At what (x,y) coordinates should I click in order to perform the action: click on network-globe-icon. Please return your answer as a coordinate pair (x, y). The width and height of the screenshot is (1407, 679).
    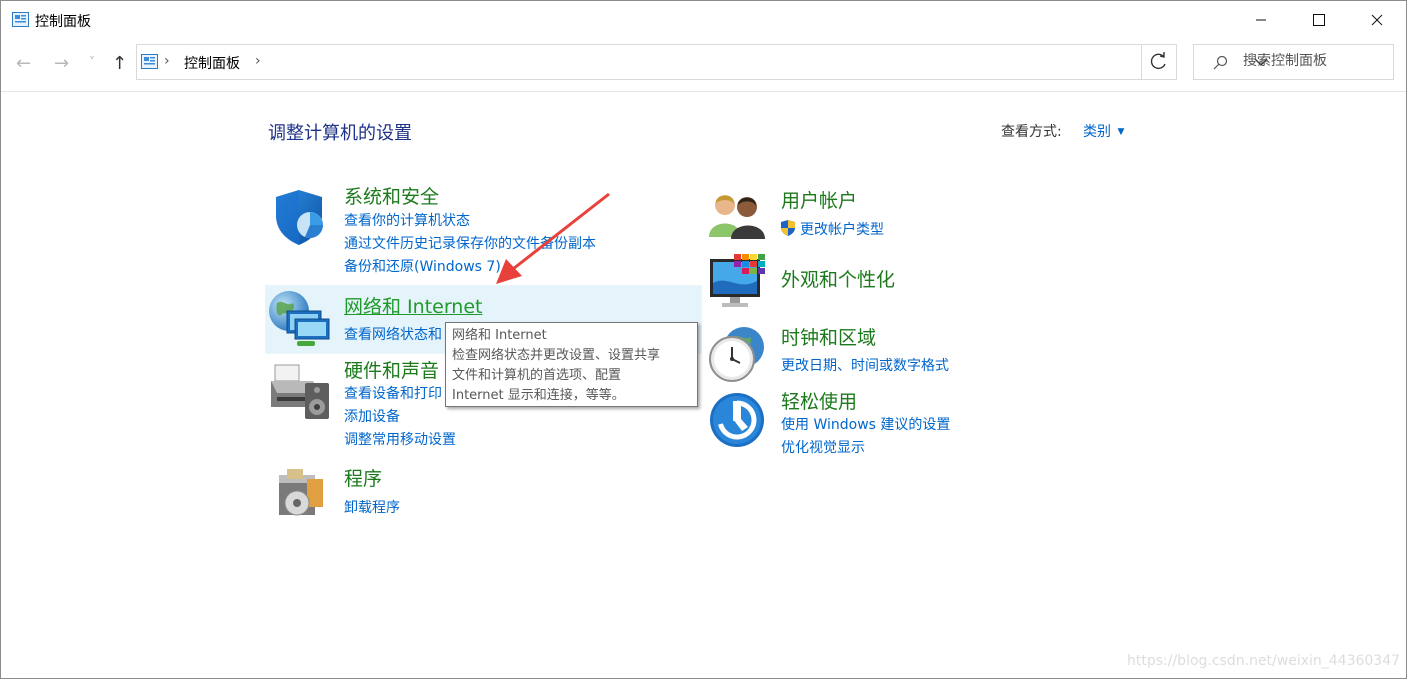
    Looking at the image, I should click on (299, 320).